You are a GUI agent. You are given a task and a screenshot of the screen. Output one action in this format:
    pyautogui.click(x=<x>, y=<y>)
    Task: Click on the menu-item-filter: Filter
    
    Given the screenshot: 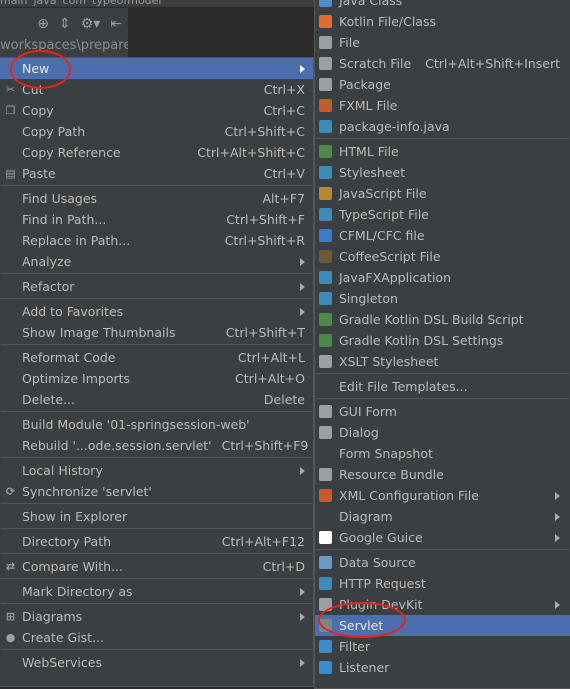 What is the action you would take?
    pyautogui.click(x=442, y=646)
    